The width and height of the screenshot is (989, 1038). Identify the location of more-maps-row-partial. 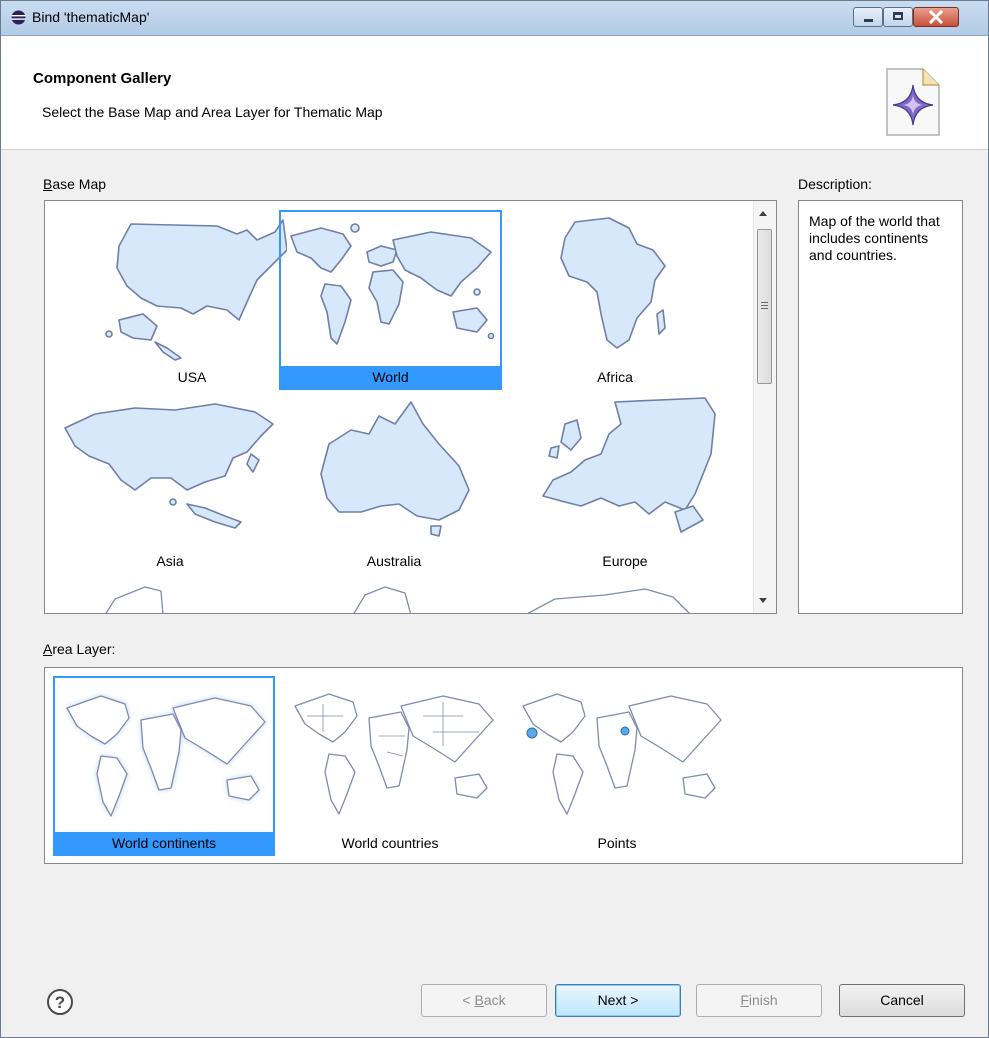
(397, 599).